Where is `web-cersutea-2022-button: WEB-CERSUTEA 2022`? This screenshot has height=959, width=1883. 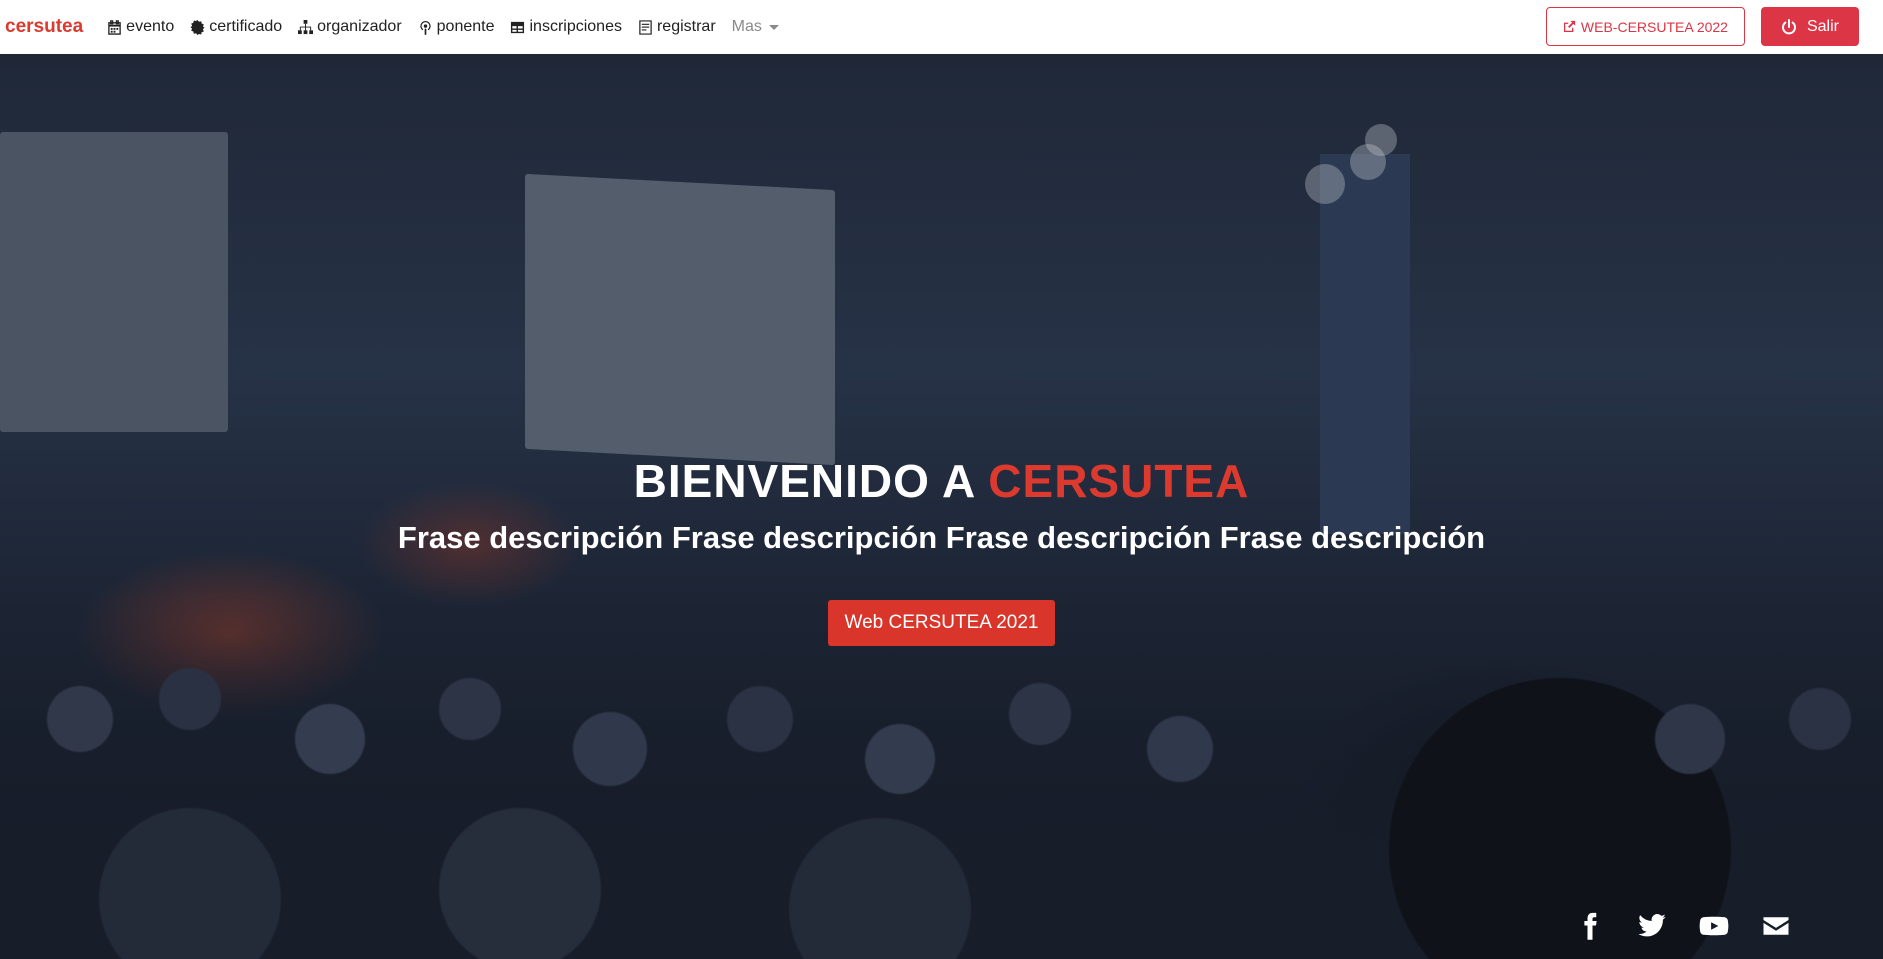 web-cersutea-2022-button: WEB-CERSUTEA 2022 is located at coordinates (1645, 26).